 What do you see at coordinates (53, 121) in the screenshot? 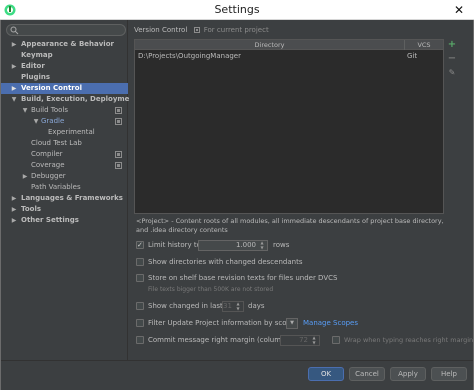
I see `tree-item-label: Gradle` at bounding box center [53, 121].